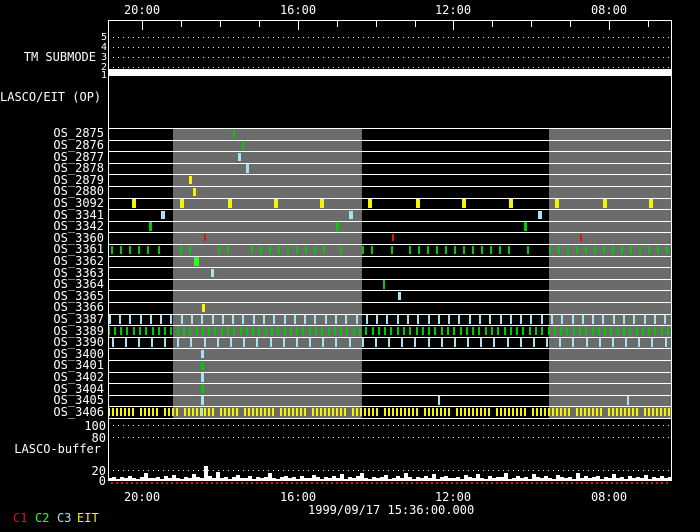 Image resolution: width=700 pixels, height=532 pixels. What do you see at coordinates (609, 25) in the screenshot?
I see `top-axis-major-tick` at bounding box center [609, 25].